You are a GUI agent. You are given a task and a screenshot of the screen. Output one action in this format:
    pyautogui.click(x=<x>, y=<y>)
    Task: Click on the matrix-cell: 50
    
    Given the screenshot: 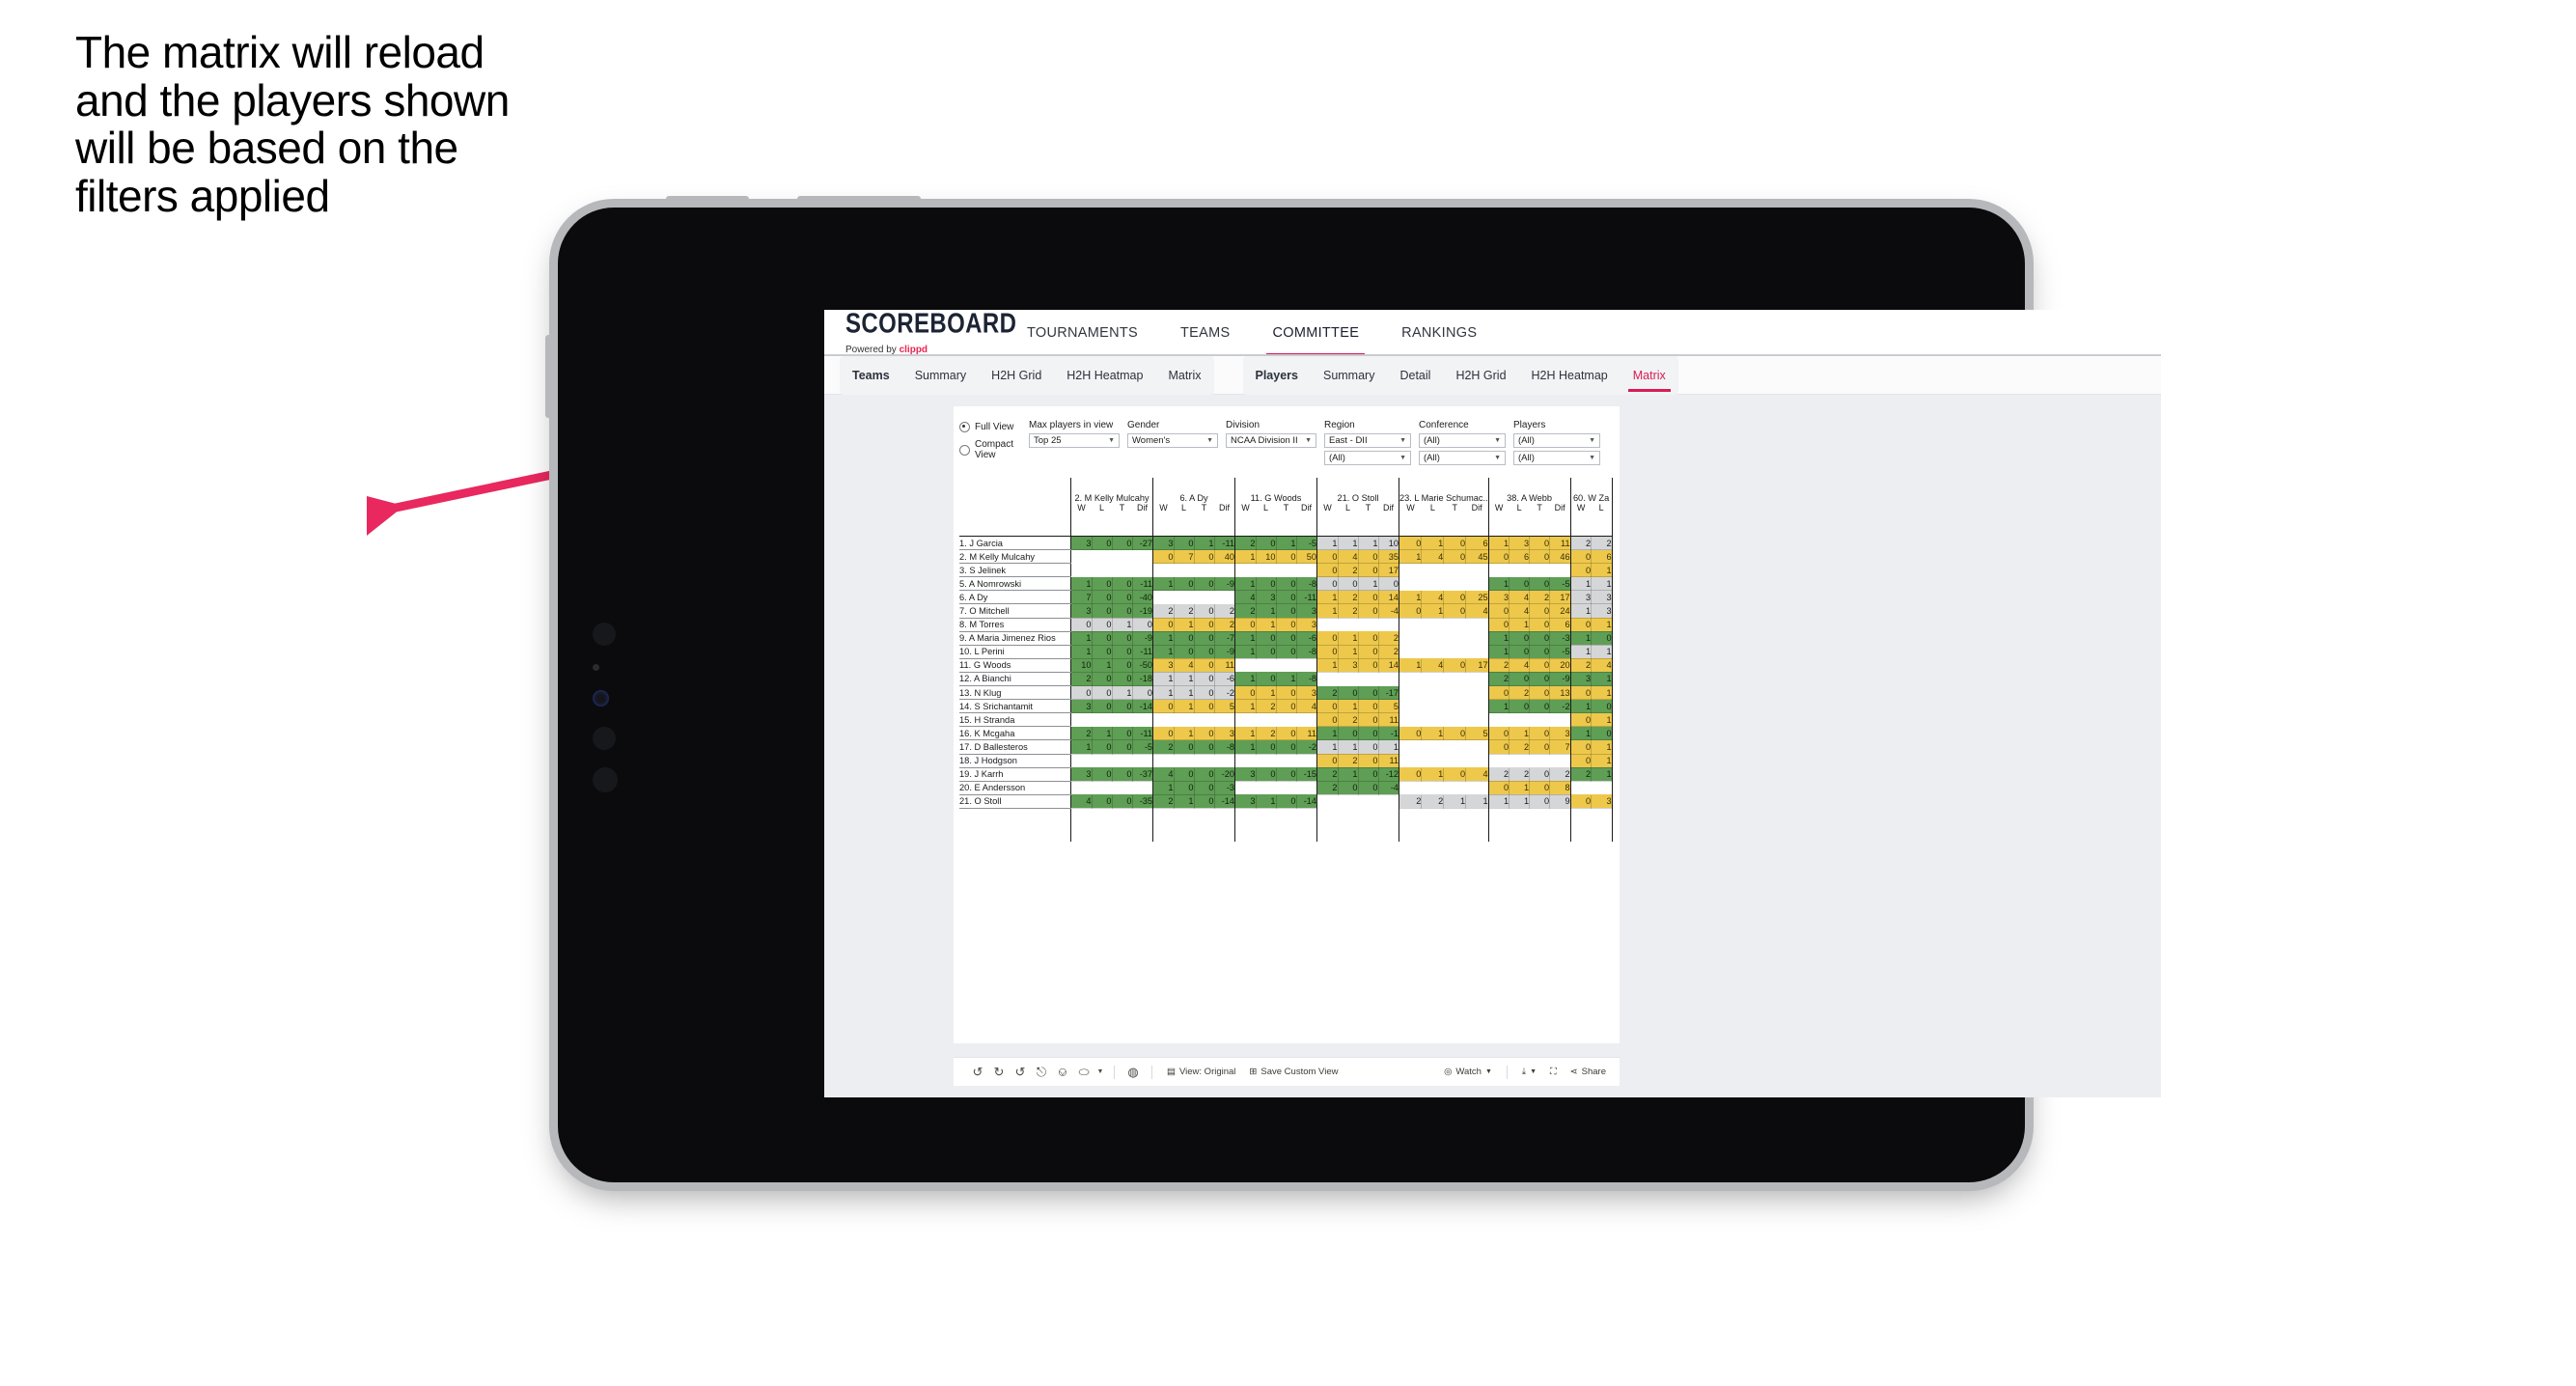 What is the action you would take?
    pyautogui.click(x=1306, y=557)
    